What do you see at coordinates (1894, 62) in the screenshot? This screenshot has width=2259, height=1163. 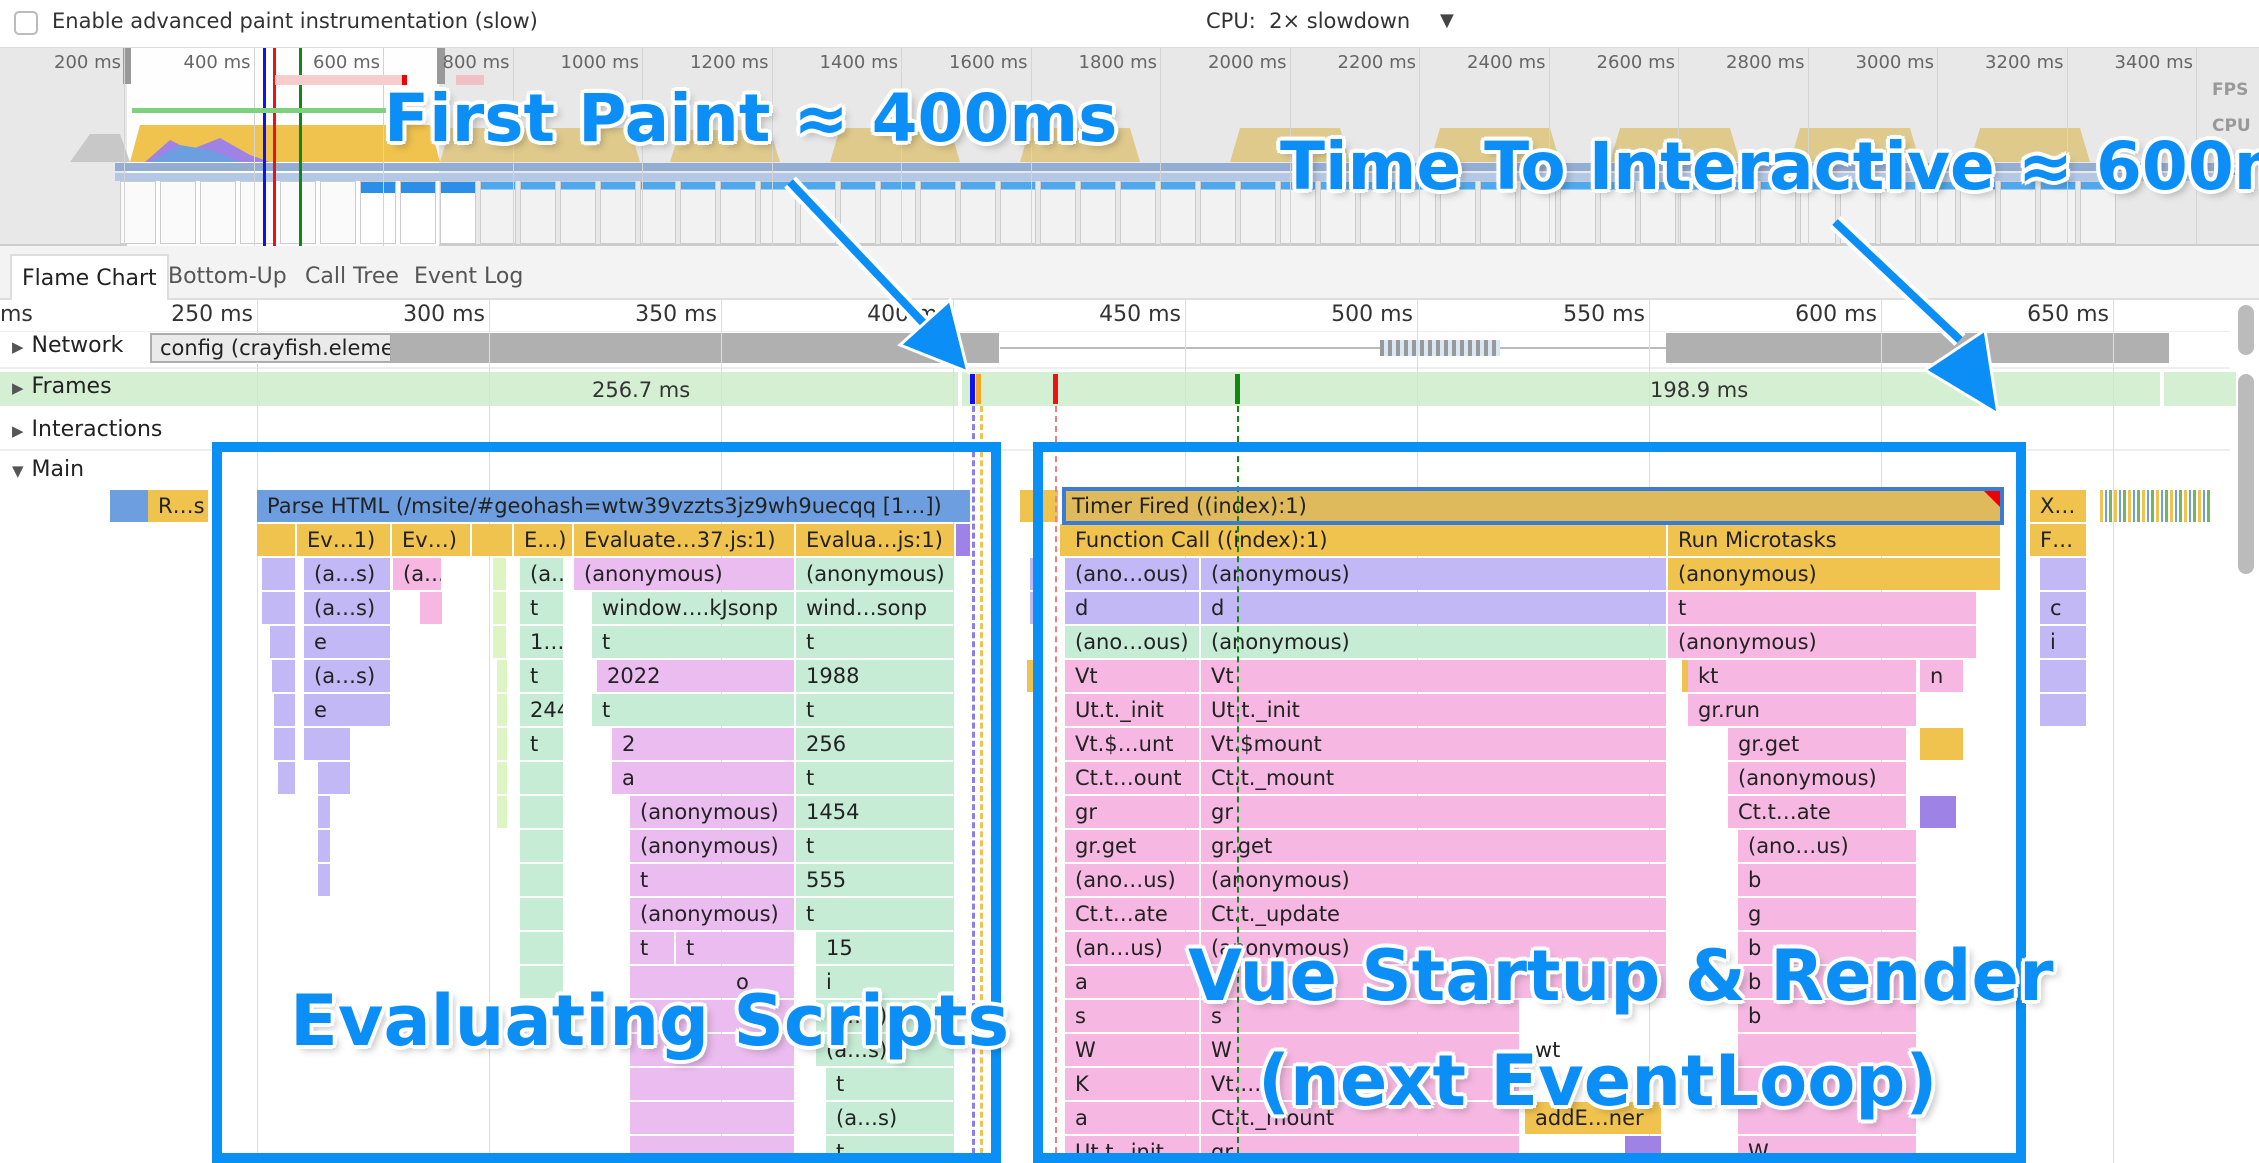 I see `overview-tick-label: 3000 ms` at bounding box center [1894, 62].